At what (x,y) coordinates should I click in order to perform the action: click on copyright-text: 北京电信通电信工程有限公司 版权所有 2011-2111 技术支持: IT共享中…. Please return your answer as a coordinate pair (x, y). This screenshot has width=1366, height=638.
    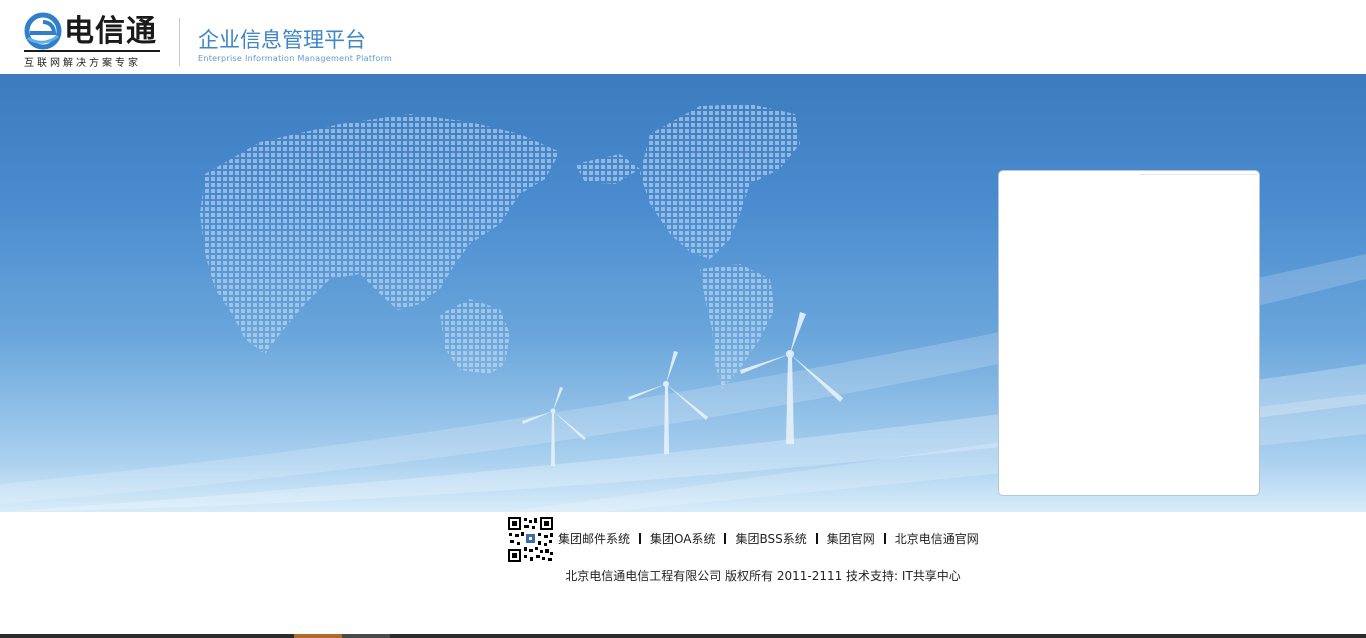
    Looking at the image, I should click on (763, 576).